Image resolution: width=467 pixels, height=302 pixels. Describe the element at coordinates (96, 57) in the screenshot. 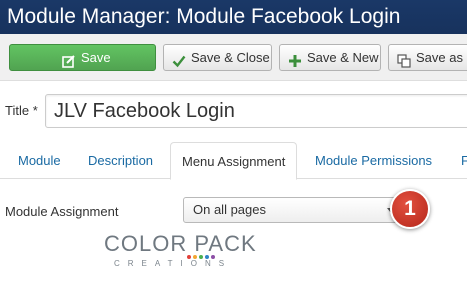

I see `save-label: Save` at that location.